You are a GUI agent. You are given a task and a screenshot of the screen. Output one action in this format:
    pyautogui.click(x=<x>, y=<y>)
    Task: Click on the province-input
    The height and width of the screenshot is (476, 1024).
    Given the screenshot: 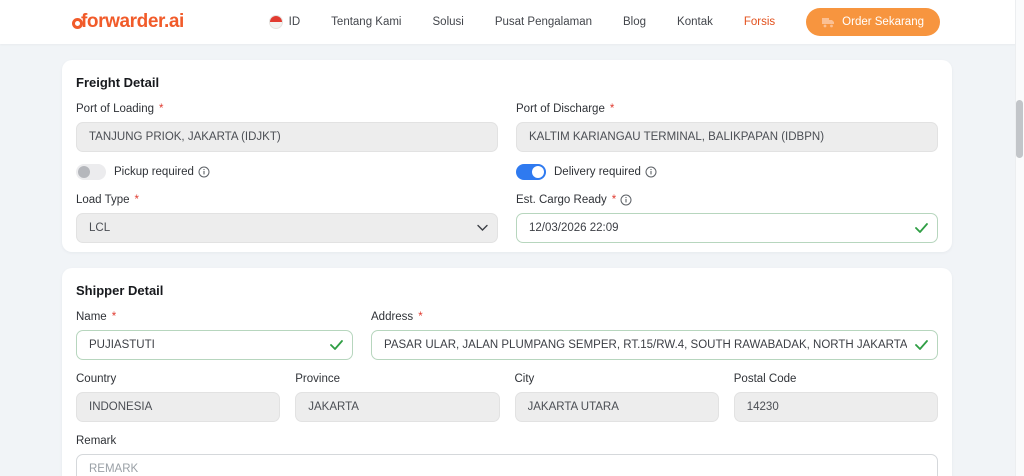 What is the action you would take?
    pyautogui.click(x=397, y=407)
    